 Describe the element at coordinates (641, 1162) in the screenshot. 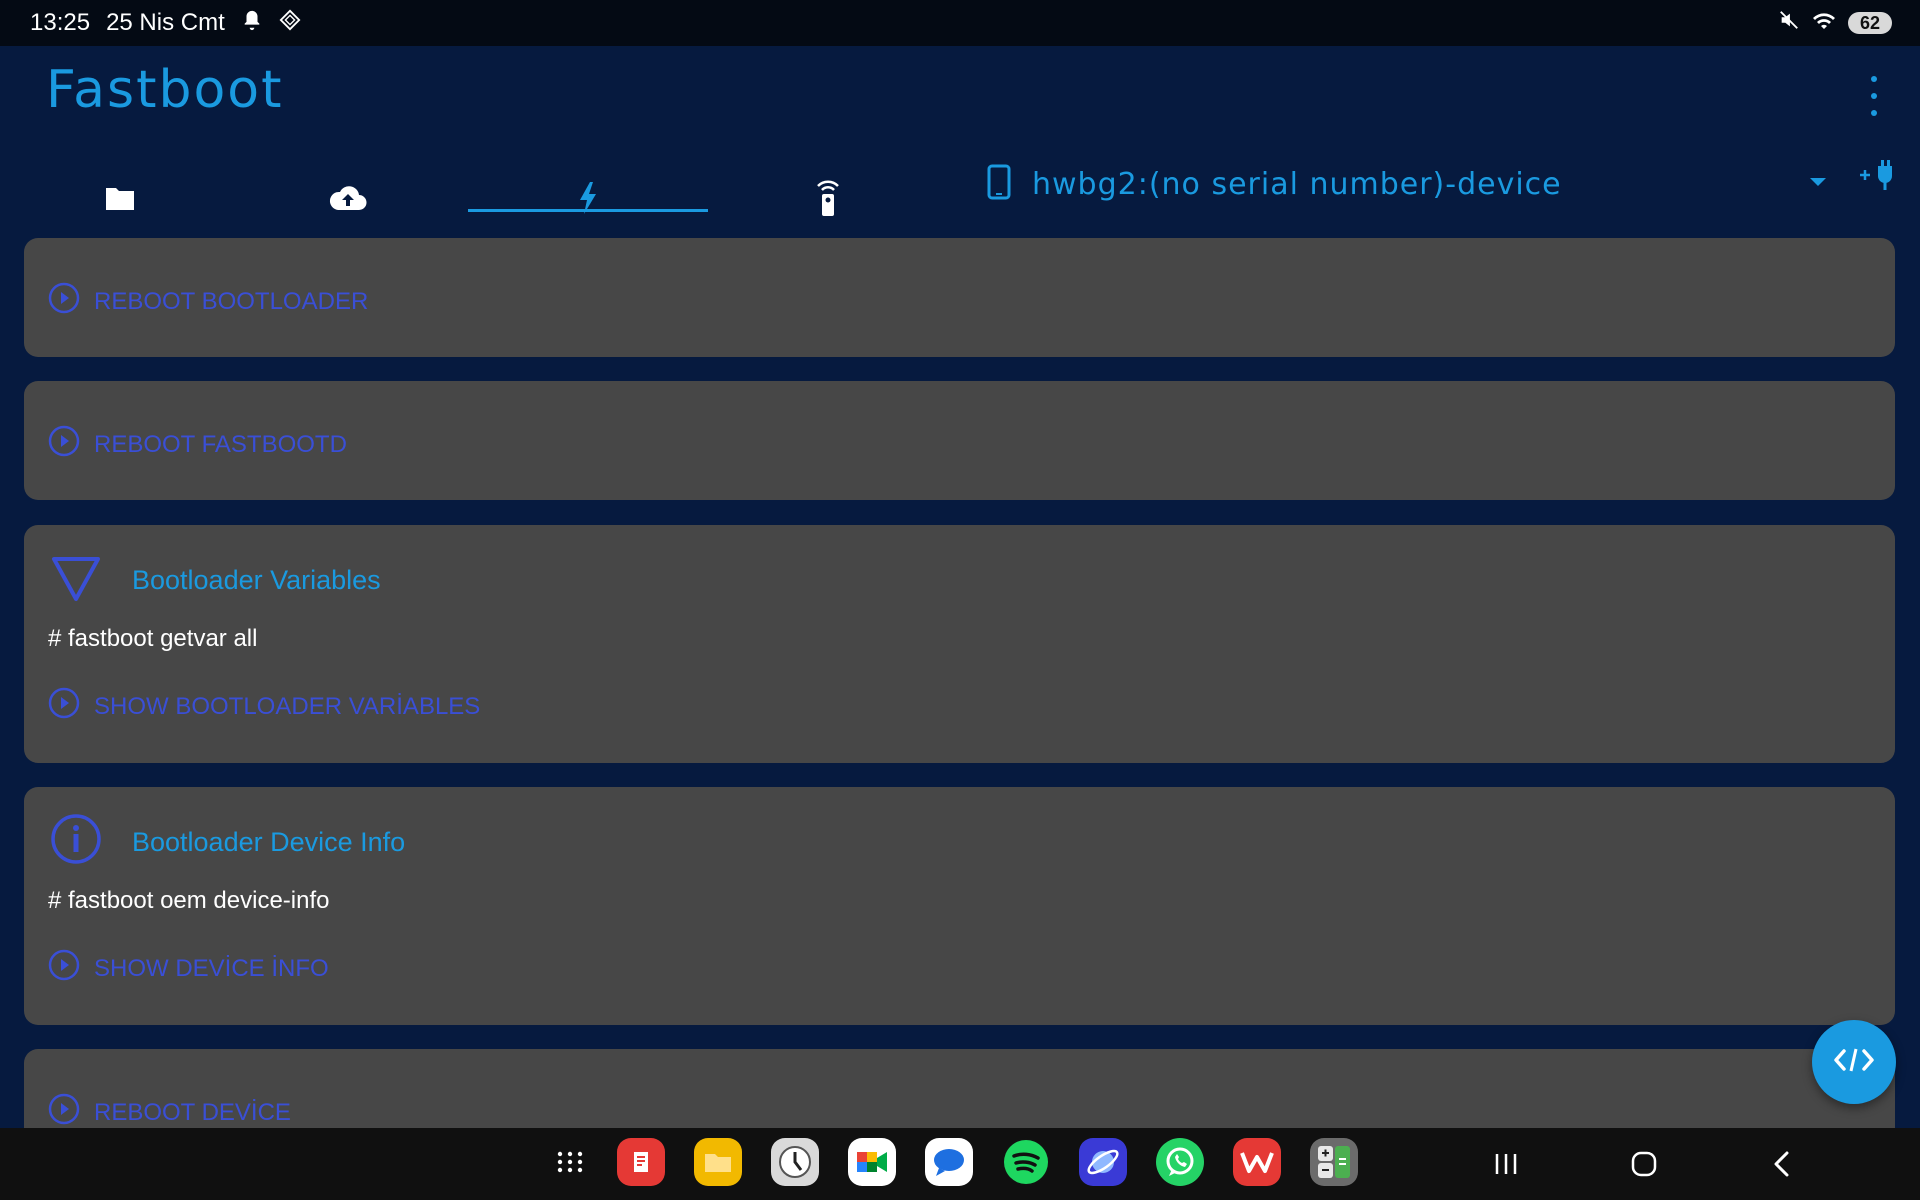

I see `notes-app-icon` at that location.